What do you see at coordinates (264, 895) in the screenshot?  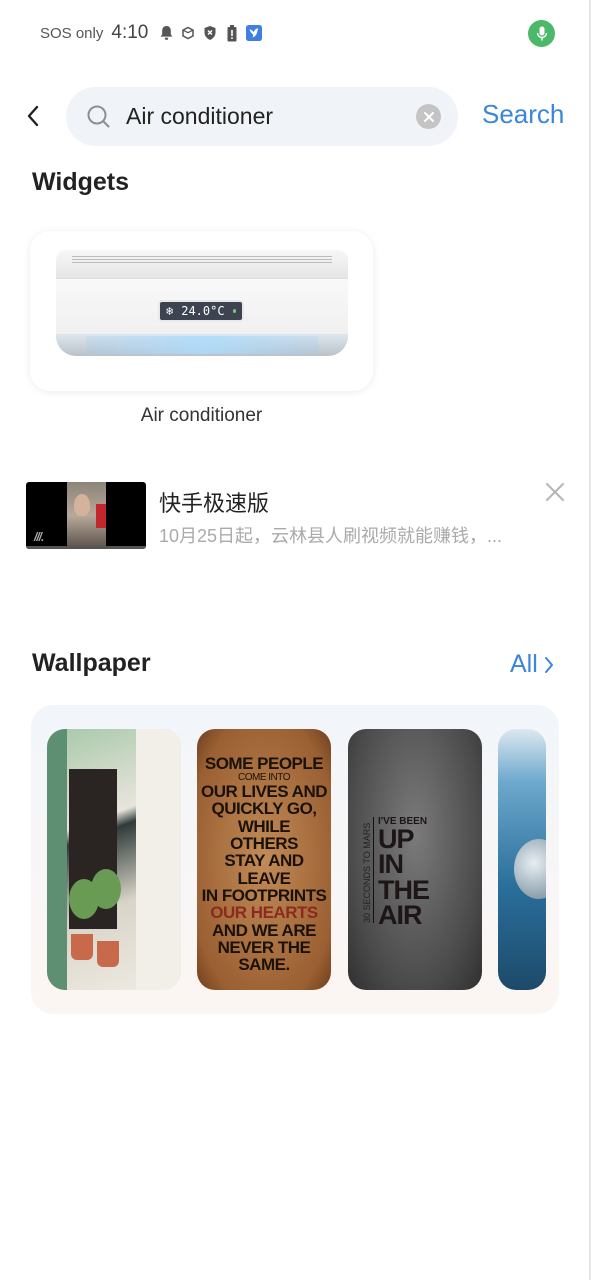 I see `wallpaper-text: IN FOOTPRINTS` at bounding box center [264, 895].